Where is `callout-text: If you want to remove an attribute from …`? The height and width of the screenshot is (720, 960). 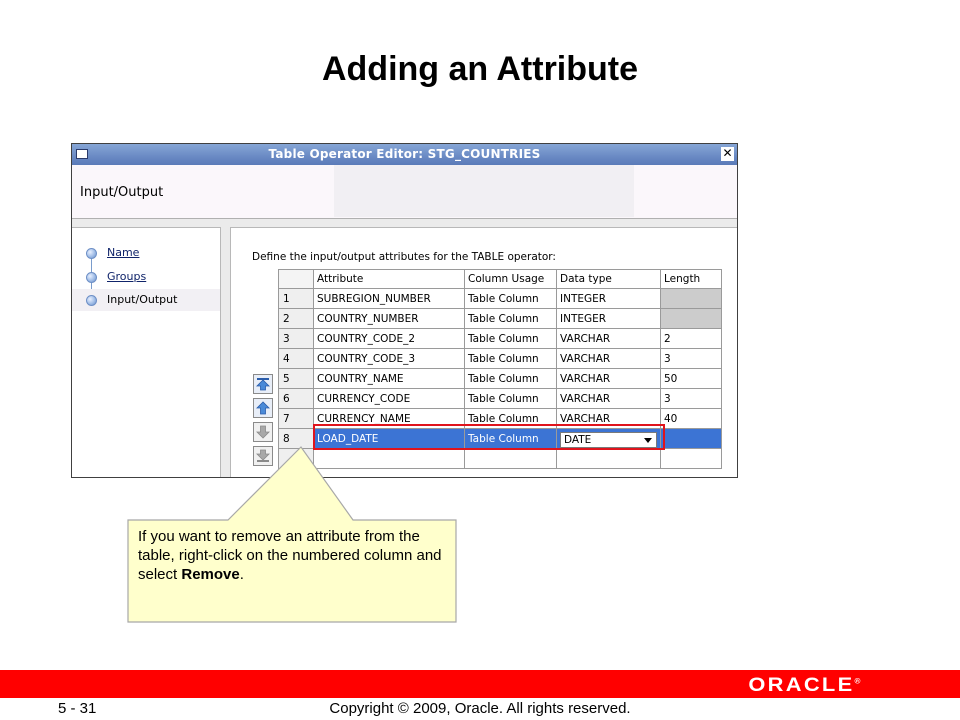
callout-text: If you want to remove an attribute from … is located at coordinates (293, 555).